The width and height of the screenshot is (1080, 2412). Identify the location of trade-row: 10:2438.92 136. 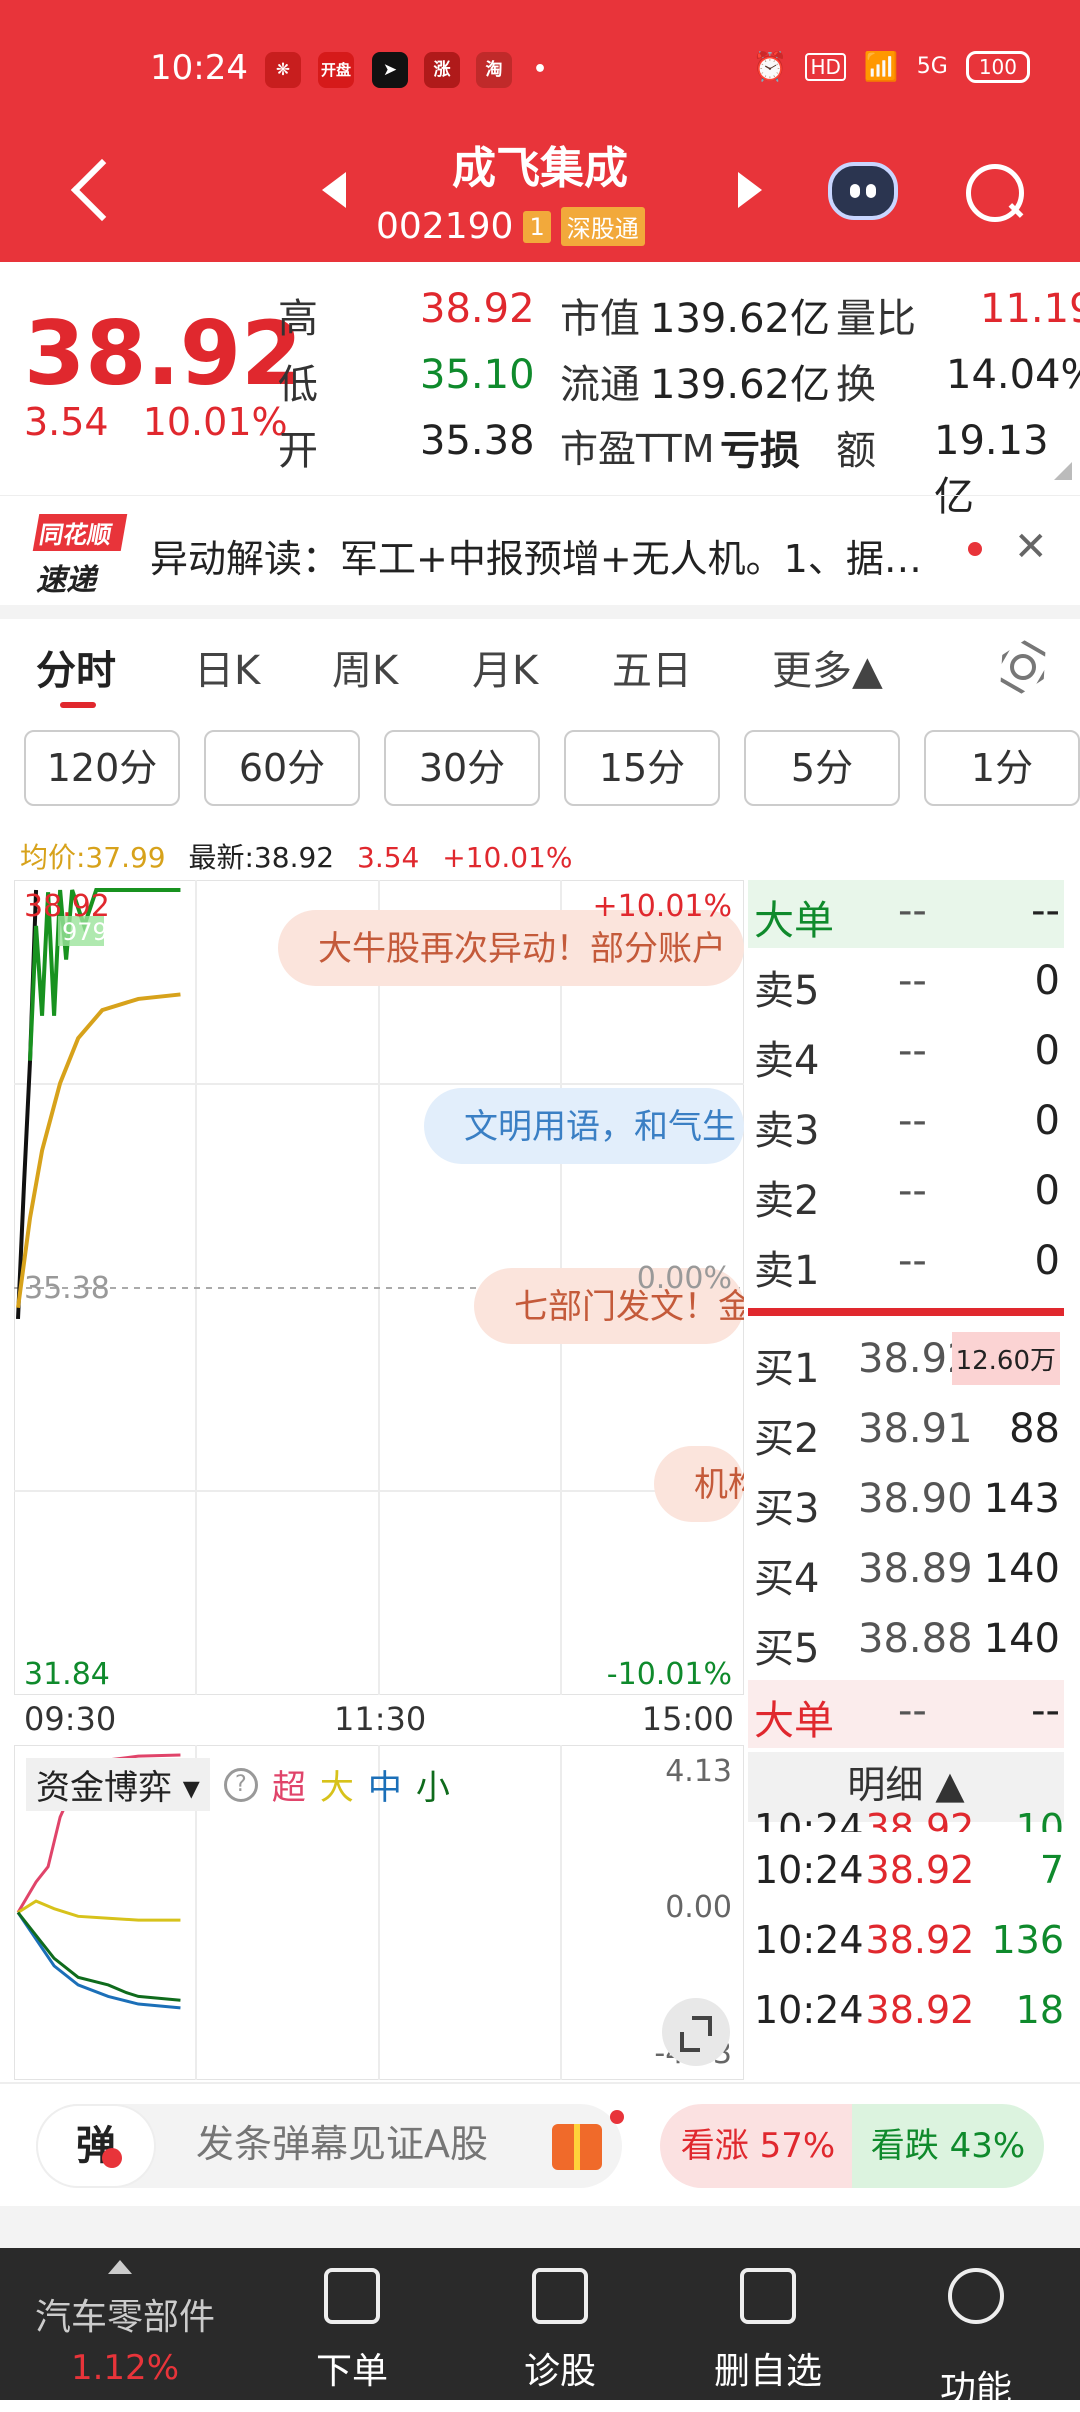
(909, 1940).